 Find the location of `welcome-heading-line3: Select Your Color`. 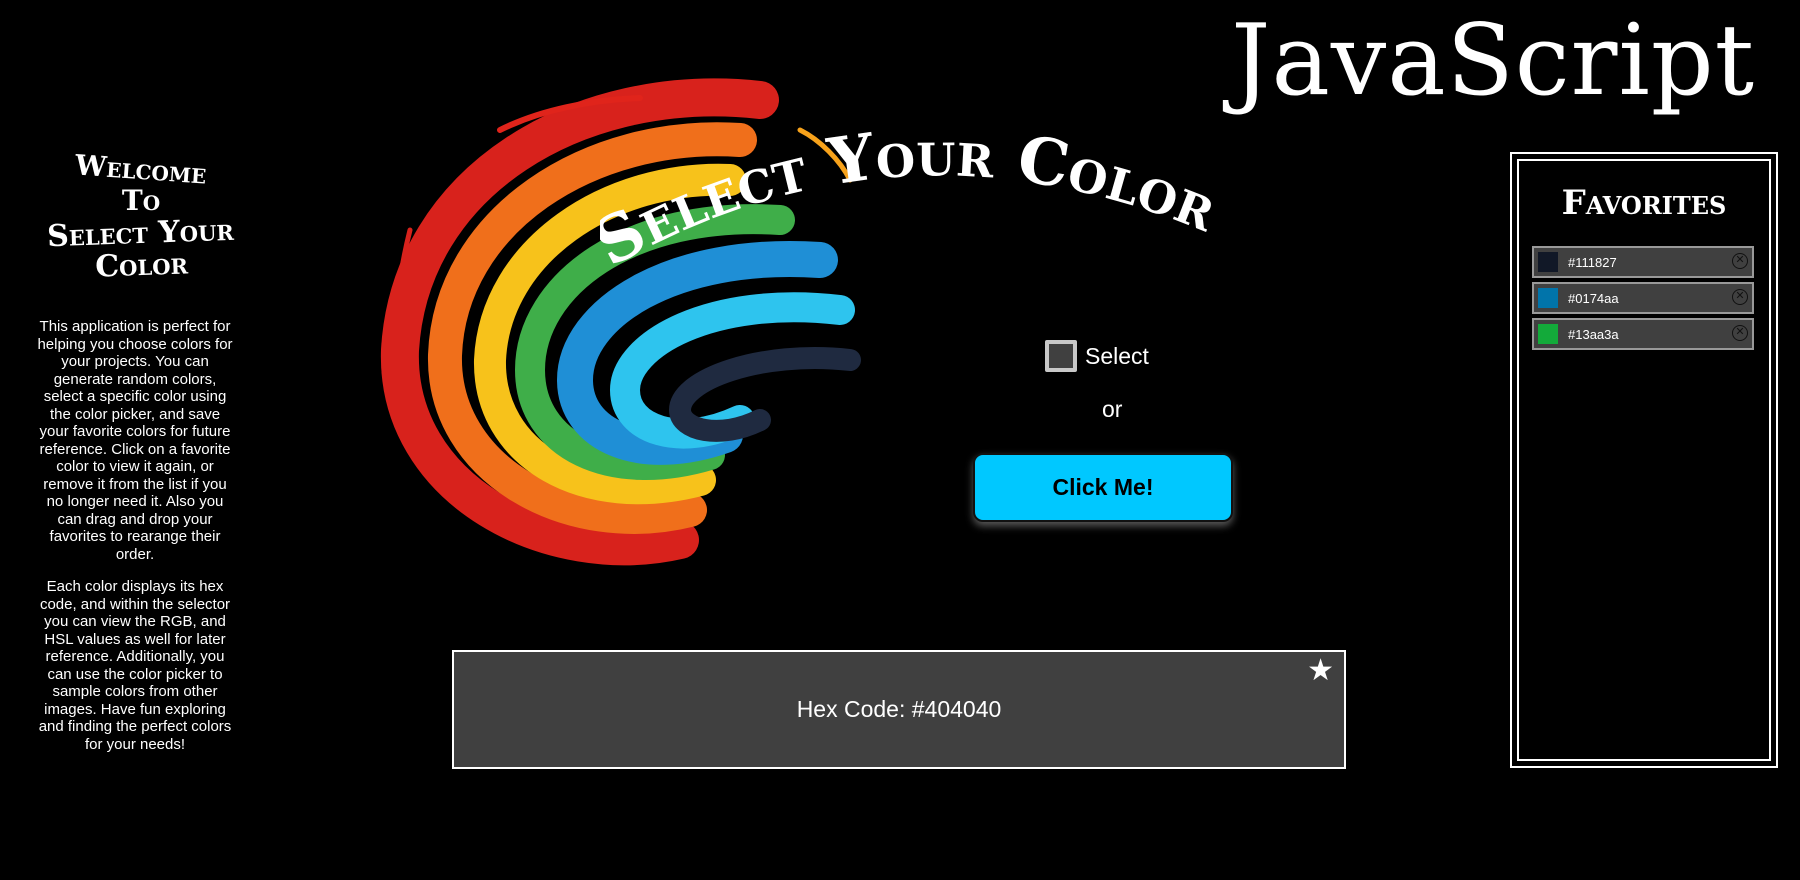

welcome-heading-line3: Select Your Color is located at coordinates (140, 248).